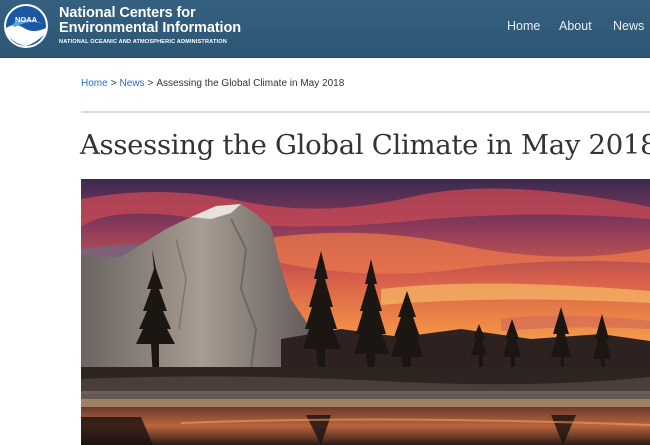 The image size is (650, 445). What do you see at coordinates (26, 19) in the screenshot?
I see `logo-text: NOAA` at bounding box center [26, 19].